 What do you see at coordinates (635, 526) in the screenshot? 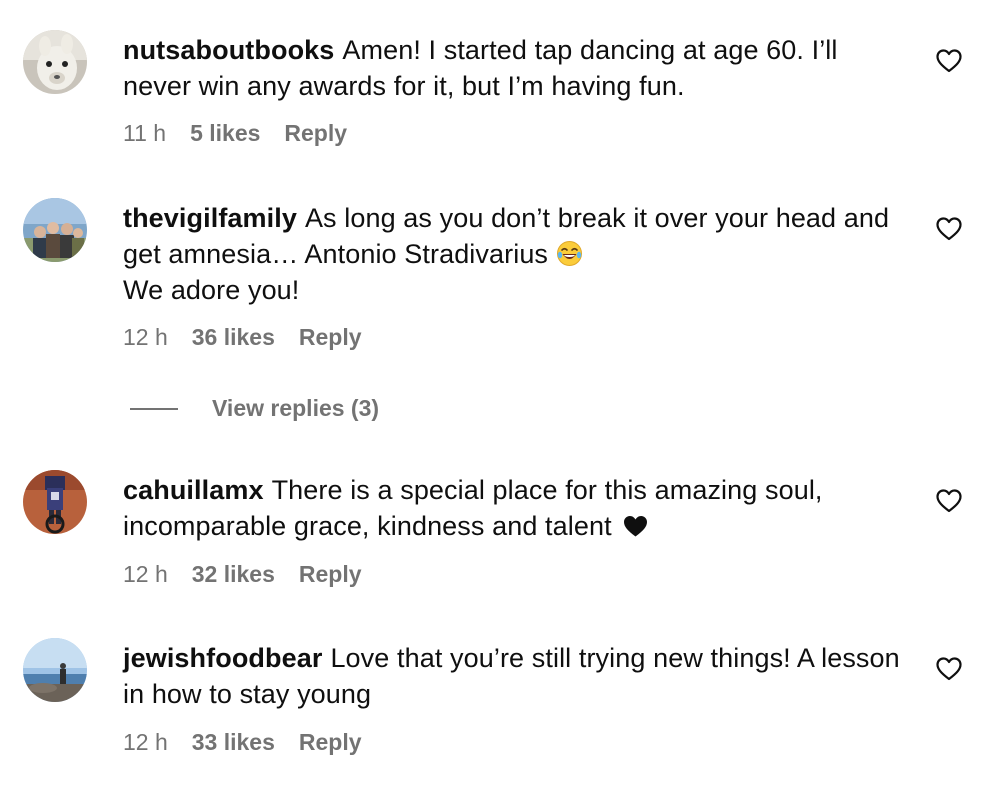
I see `black-heart-emoji-icon` at bounding box center [635, 526].